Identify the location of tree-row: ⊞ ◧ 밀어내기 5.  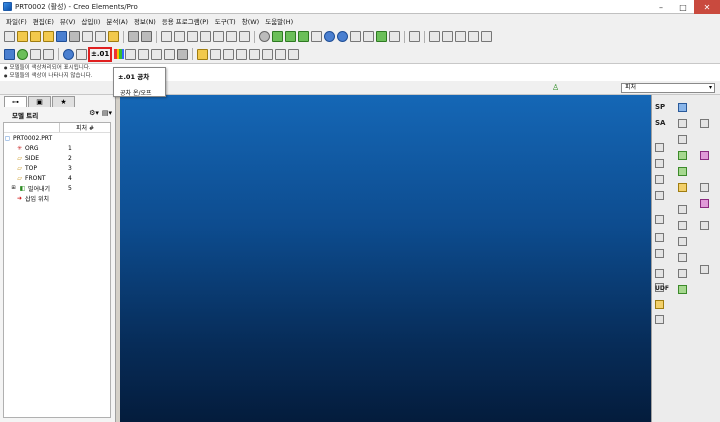
(57, 188).